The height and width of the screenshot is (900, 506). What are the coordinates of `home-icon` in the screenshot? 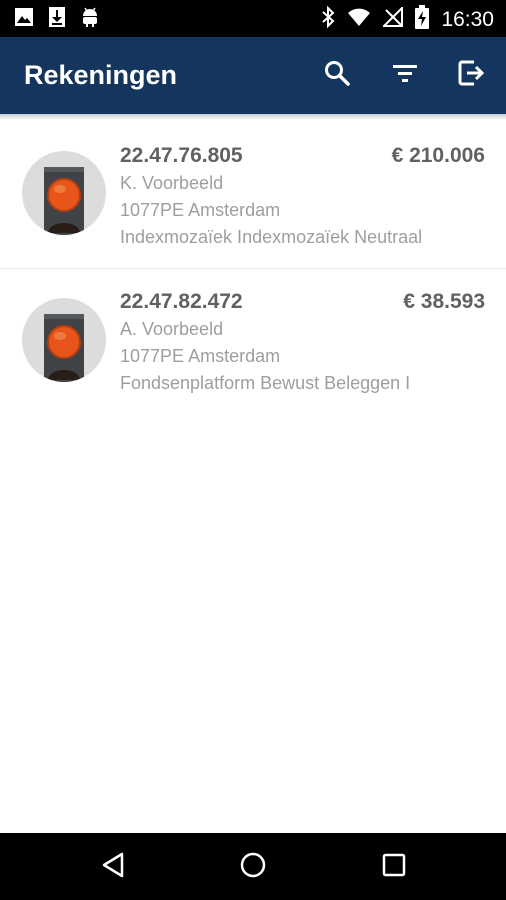 It's located at (253, 867).